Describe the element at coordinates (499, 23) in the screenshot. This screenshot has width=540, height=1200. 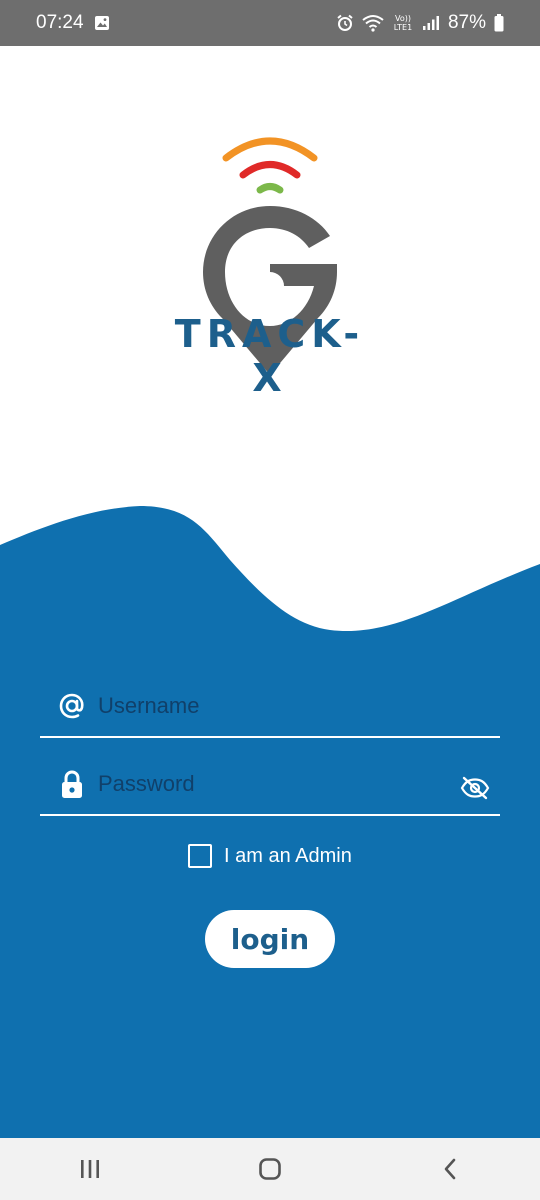
I see `battery-icon` at that location.